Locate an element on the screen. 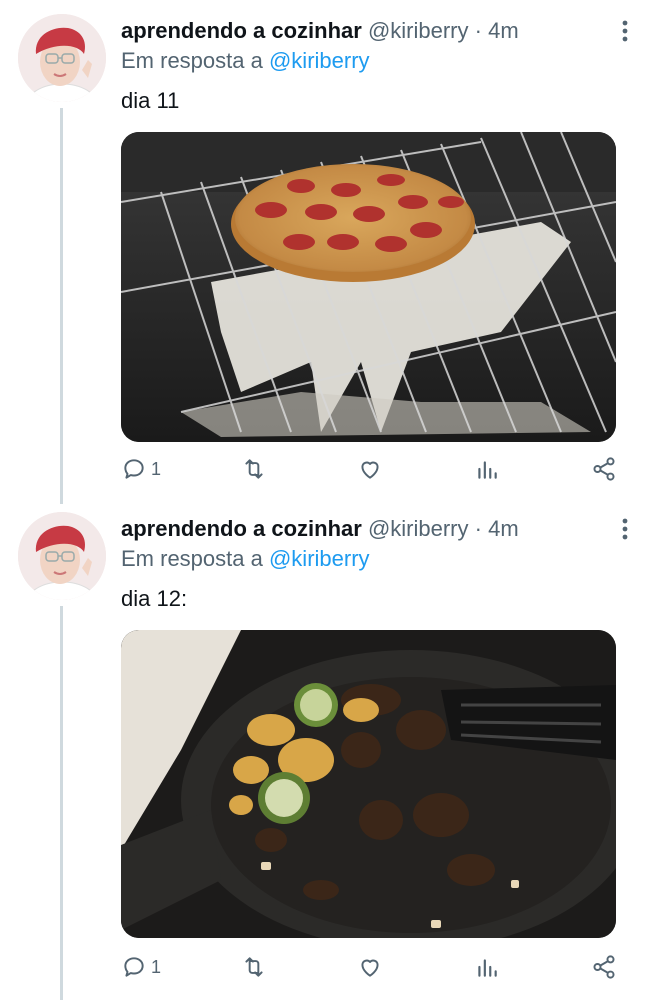 The width and height of the screenshot is (661, 1000). tweet-text: dia 12: is located at coordinates (154, 598).